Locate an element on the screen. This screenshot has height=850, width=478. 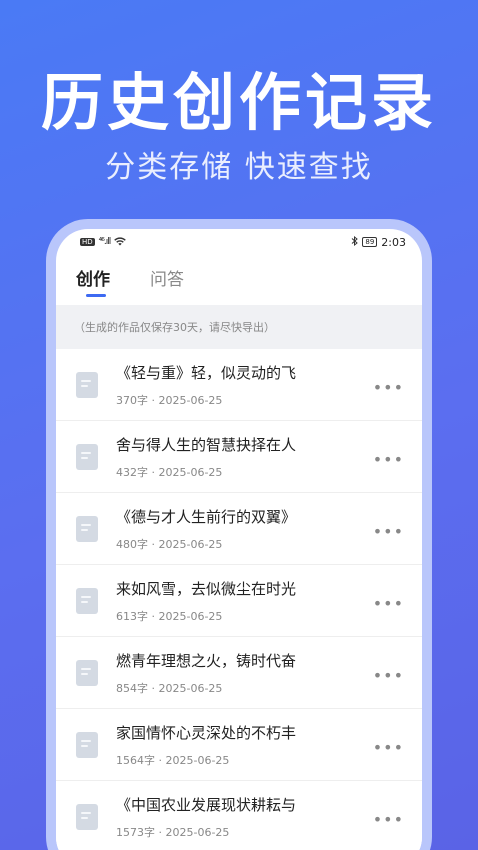
item-title: 家国情怀心灵深处的不朽丰 is located at coordinates (206, 732).